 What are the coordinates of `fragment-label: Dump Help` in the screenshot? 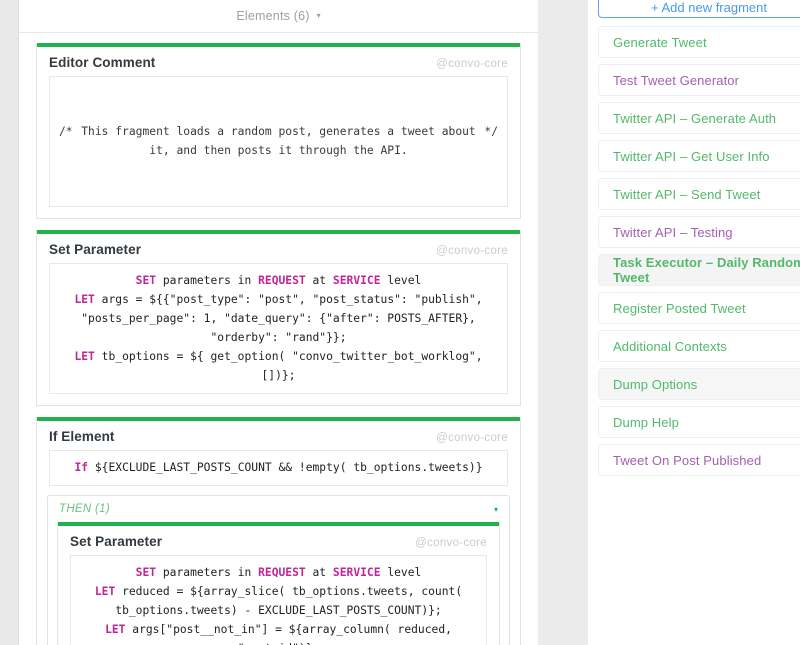 It's located at (646, 422).